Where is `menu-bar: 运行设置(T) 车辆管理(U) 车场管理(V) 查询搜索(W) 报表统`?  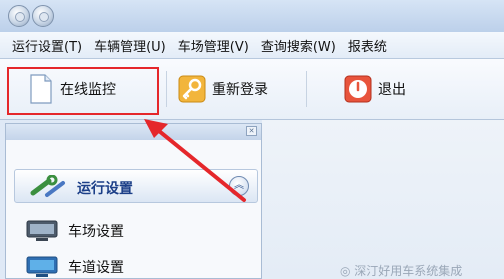 menu-bar: 运行设置(T) 车辆管理(U) 车场管理(V) 查询搜索(W) 报表统 is located at coordinates (252, 45).